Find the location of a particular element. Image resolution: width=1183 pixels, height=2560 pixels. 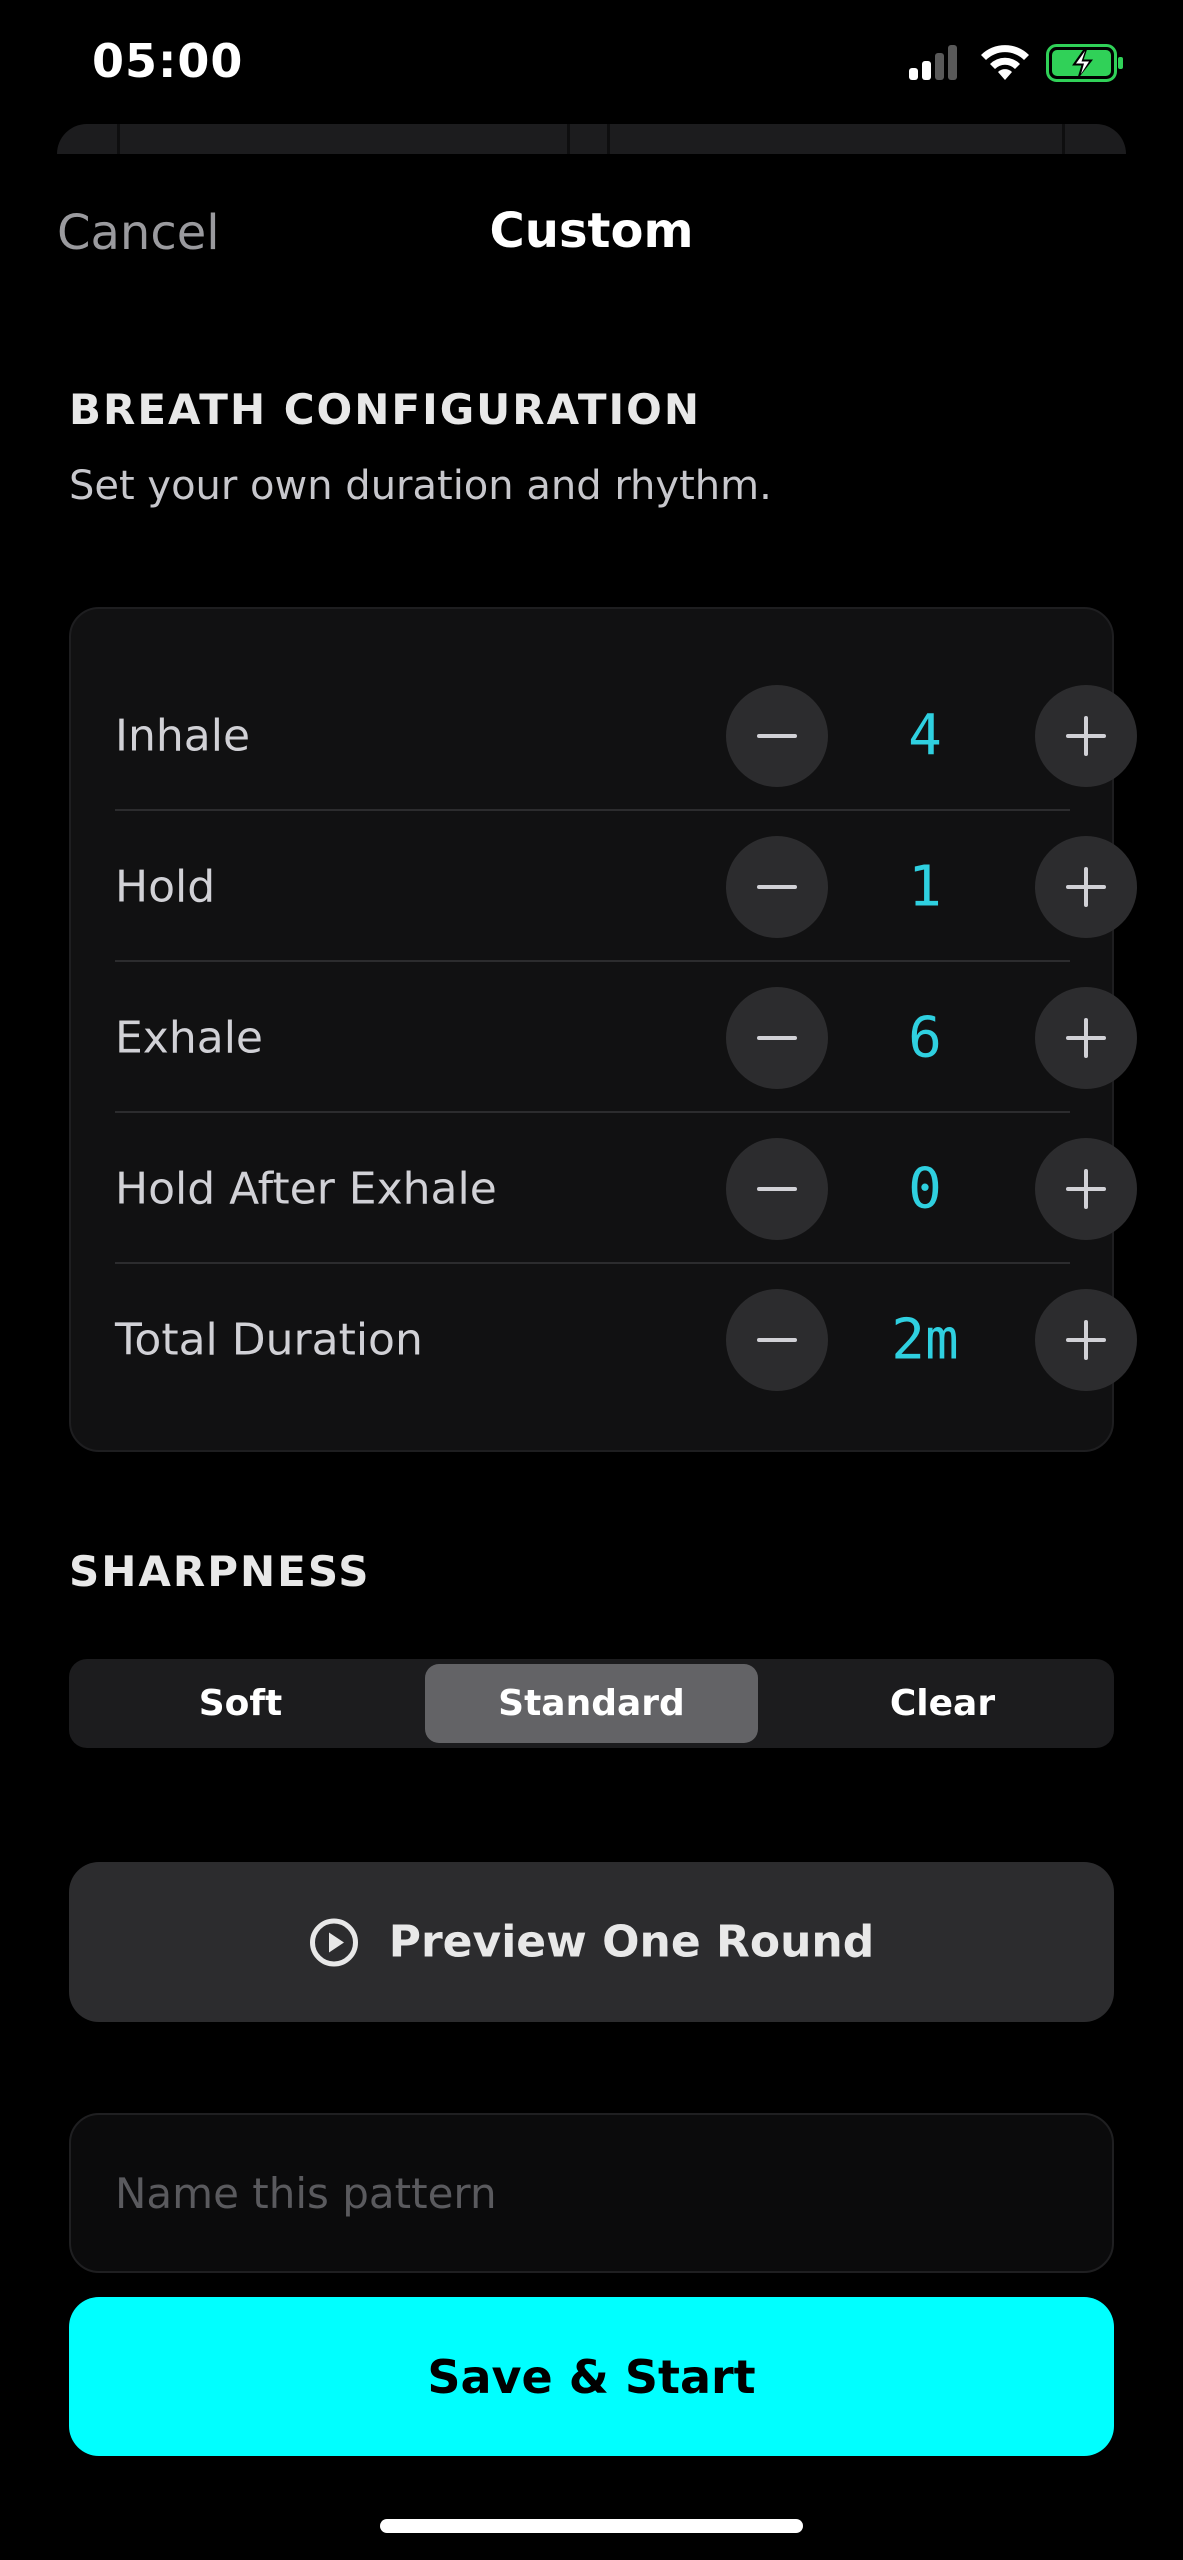

sharpness-option-clear: Clear is located at coordinates (942, 1703).